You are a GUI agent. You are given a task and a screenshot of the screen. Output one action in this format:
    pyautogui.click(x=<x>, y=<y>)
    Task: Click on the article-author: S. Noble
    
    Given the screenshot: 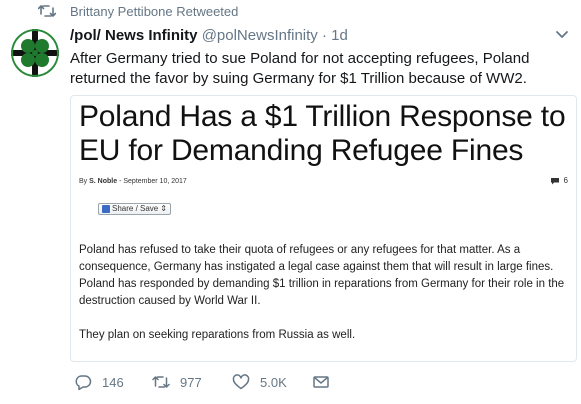 What is the action you would take?
    pyautogui.click(x=103, y=181)
    